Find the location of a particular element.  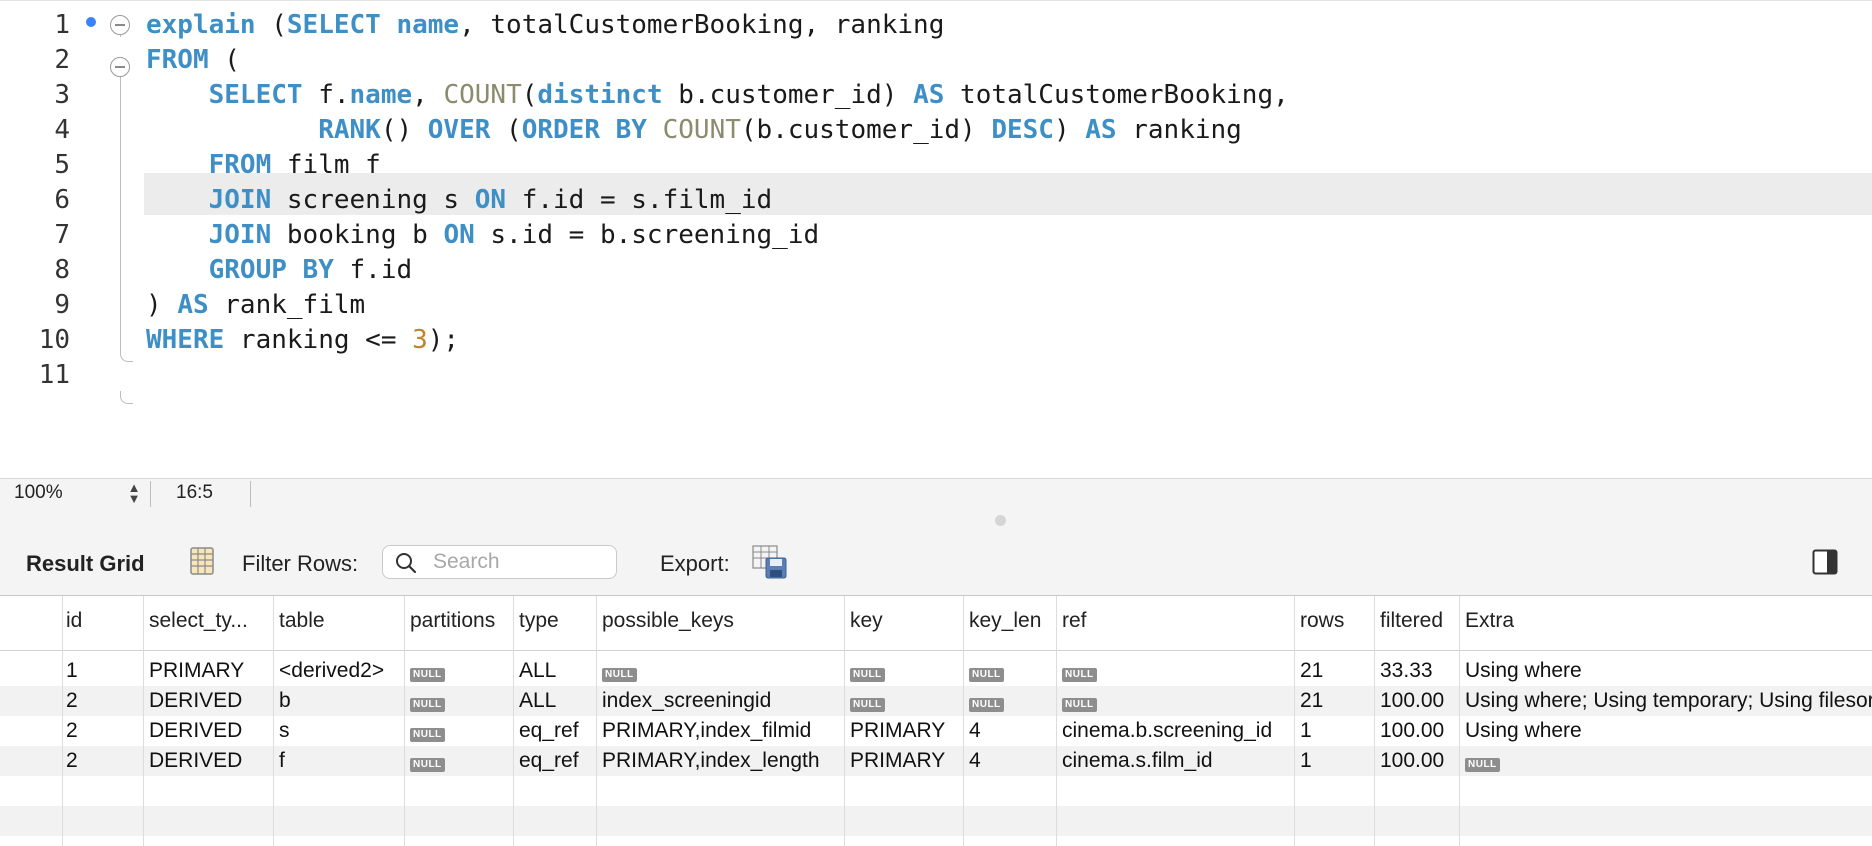

column-header: rows is located at coordinates (1322, 621).